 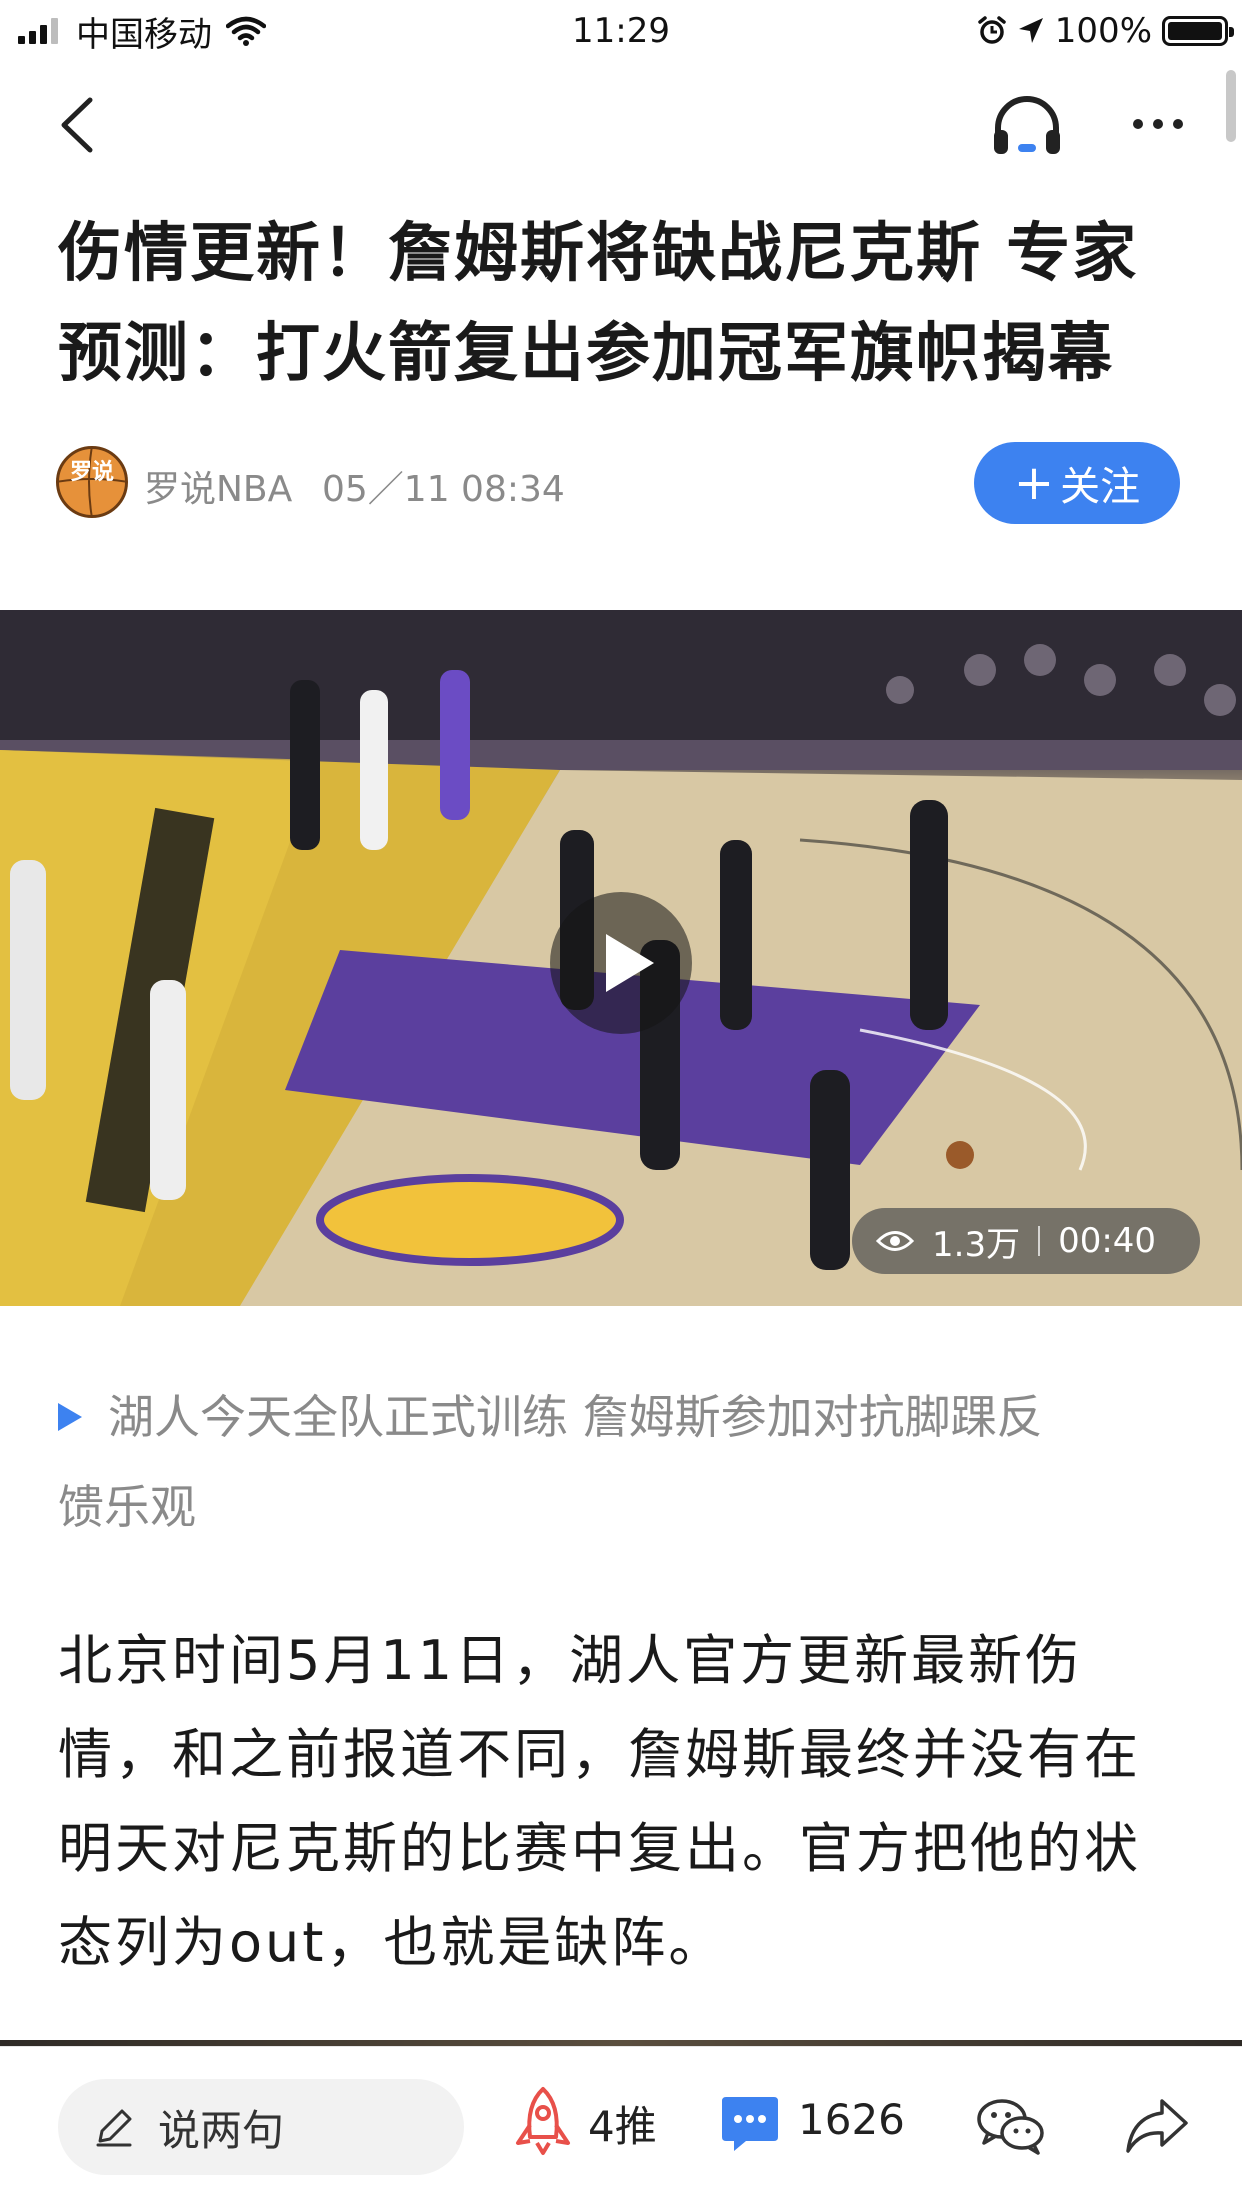 I want to click on video-info-badge: 1.3万 00:40, so click(x=1026, y=1241).